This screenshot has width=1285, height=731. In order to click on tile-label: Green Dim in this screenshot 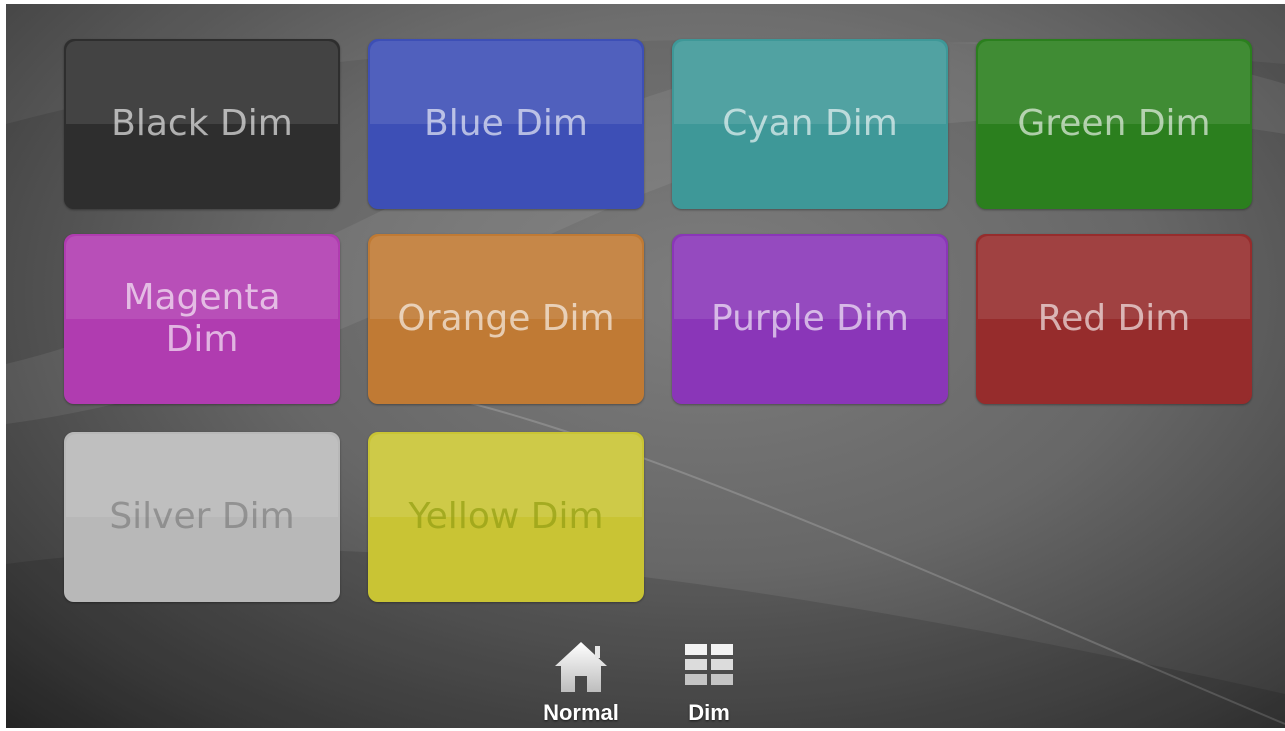, I will do `click(1114, 123)`.